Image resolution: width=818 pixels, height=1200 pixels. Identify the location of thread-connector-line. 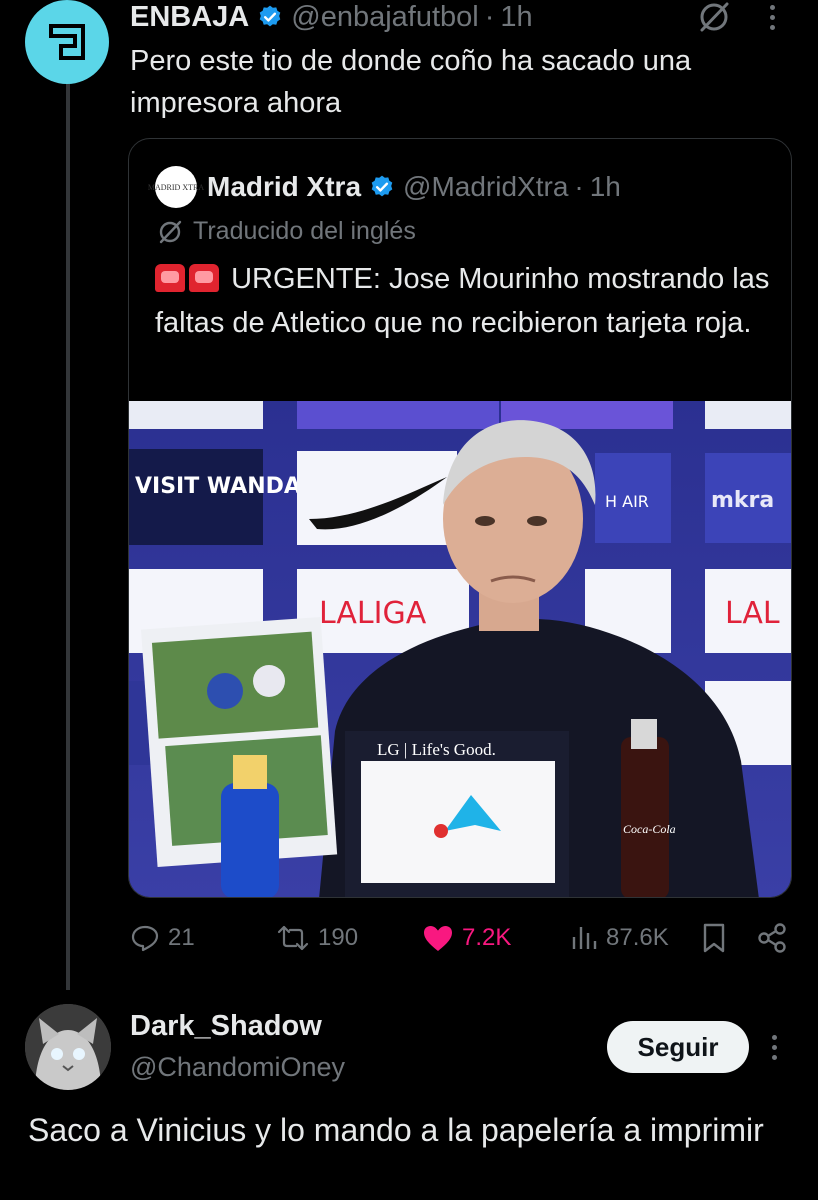
(68, 536).